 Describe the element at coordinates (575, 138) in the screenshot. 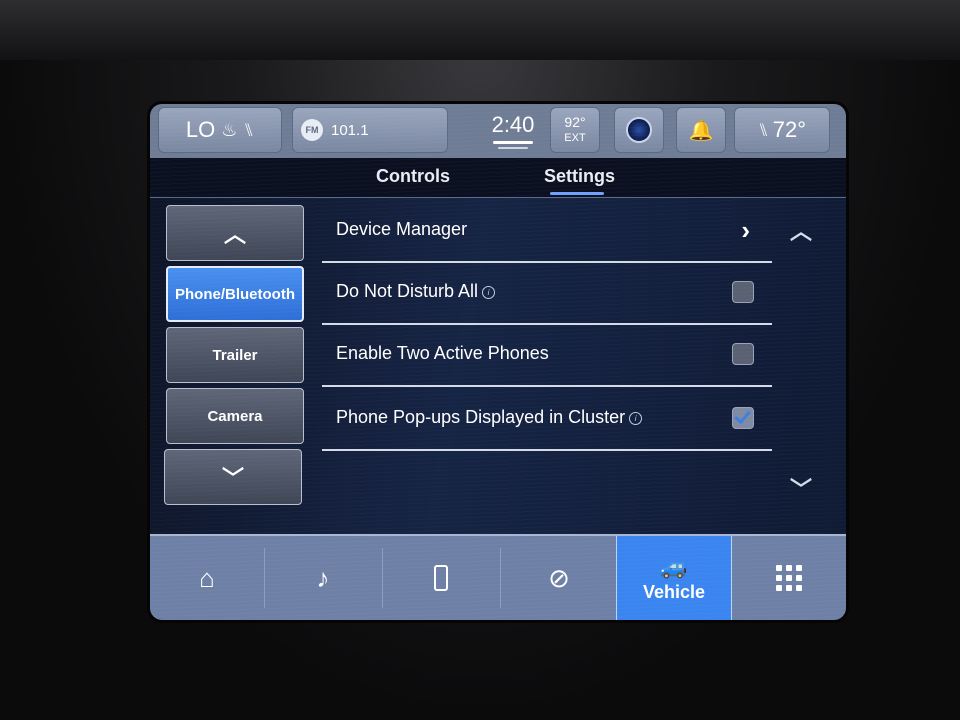

I see `outside-temp-label: EXT` at that location.